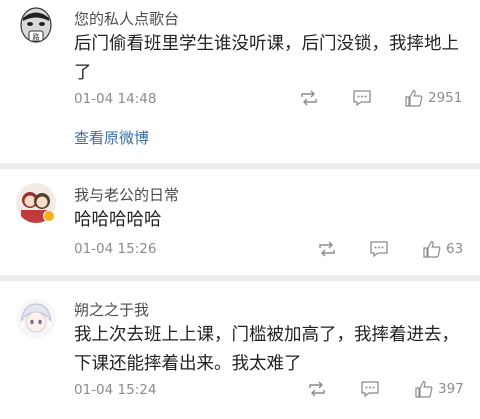  I want to click on view-original-post-link: 查看原微博, so click(111, 137).